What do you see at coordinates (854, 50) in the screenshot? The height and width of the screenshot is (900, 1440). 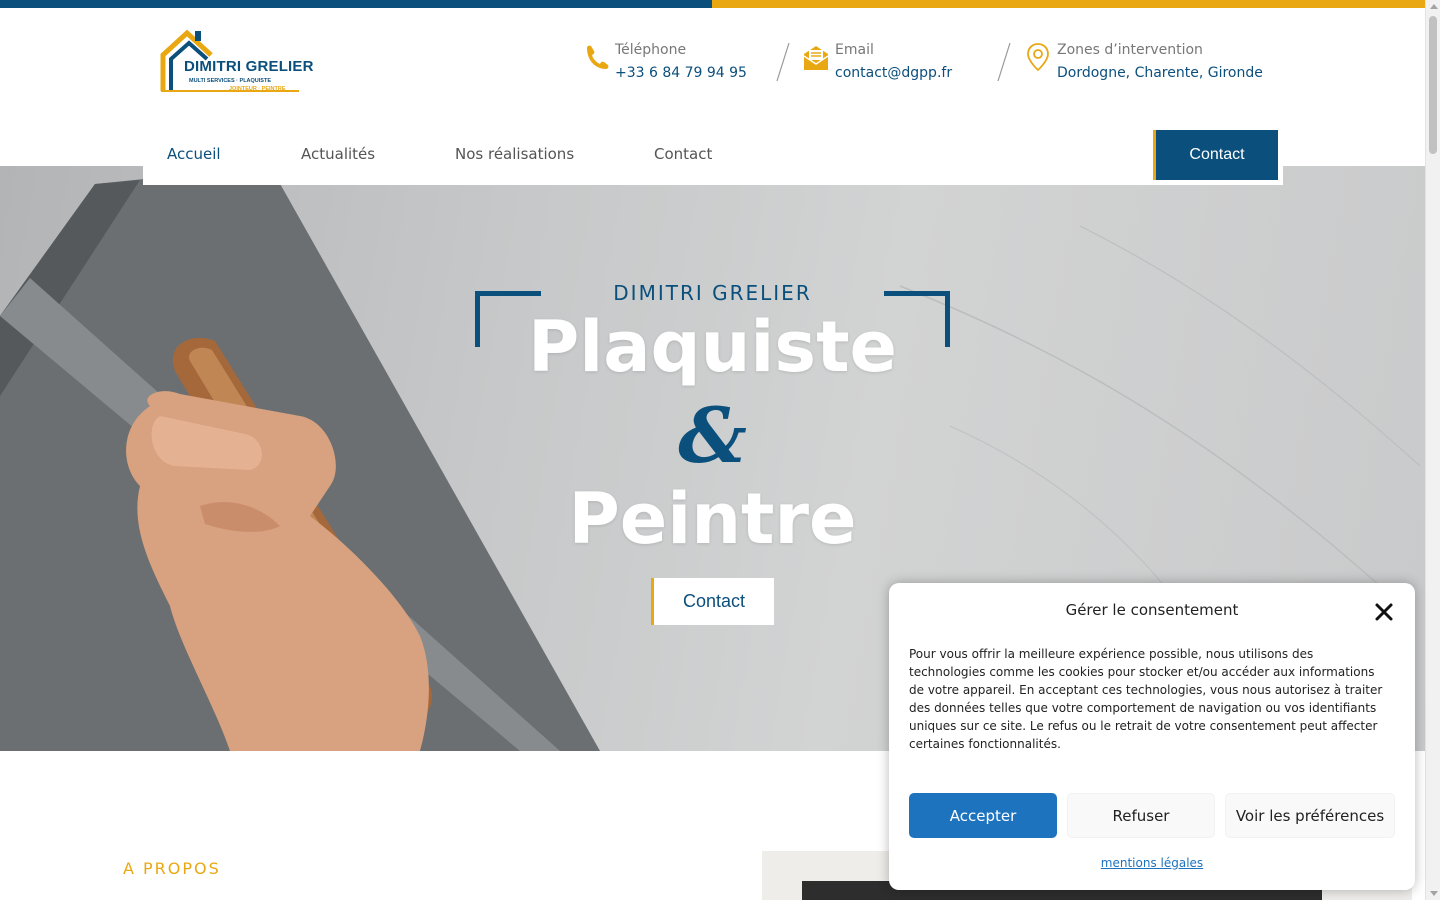 I see `email-label: Email` at bounding box center [854, 50].